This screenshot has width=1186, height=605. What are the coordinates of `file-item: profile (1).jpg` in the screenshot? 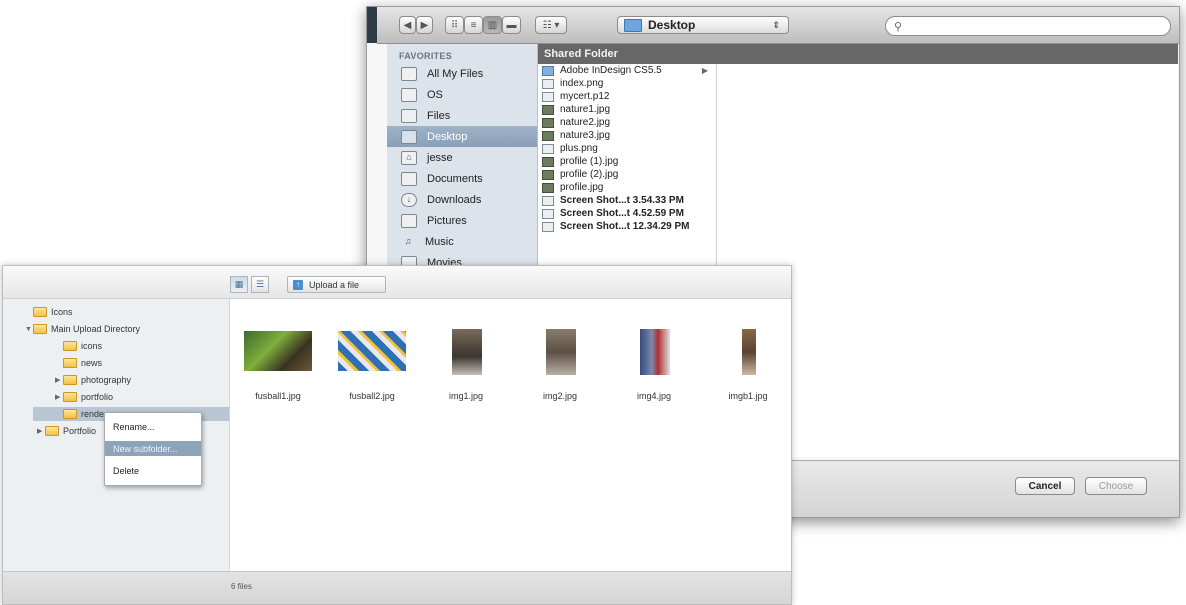 It's located at (627, 161).